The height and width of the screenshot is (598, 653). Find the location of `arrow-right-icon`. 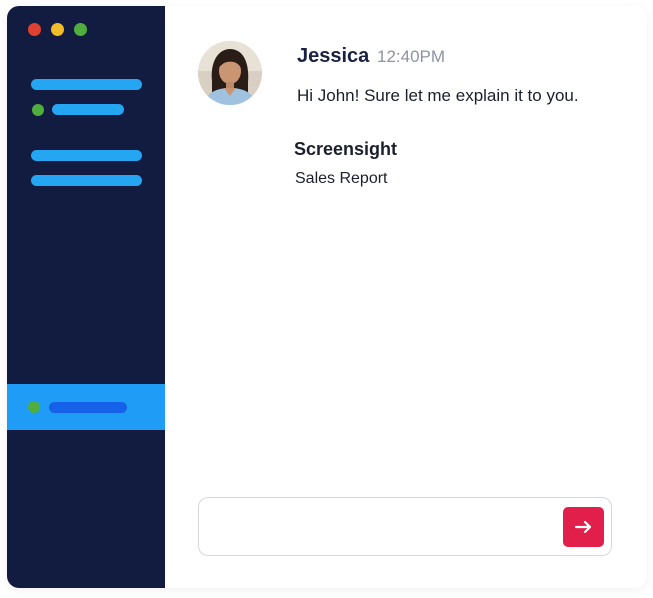

arrow-right-icon is located at coordinates (582, 527).